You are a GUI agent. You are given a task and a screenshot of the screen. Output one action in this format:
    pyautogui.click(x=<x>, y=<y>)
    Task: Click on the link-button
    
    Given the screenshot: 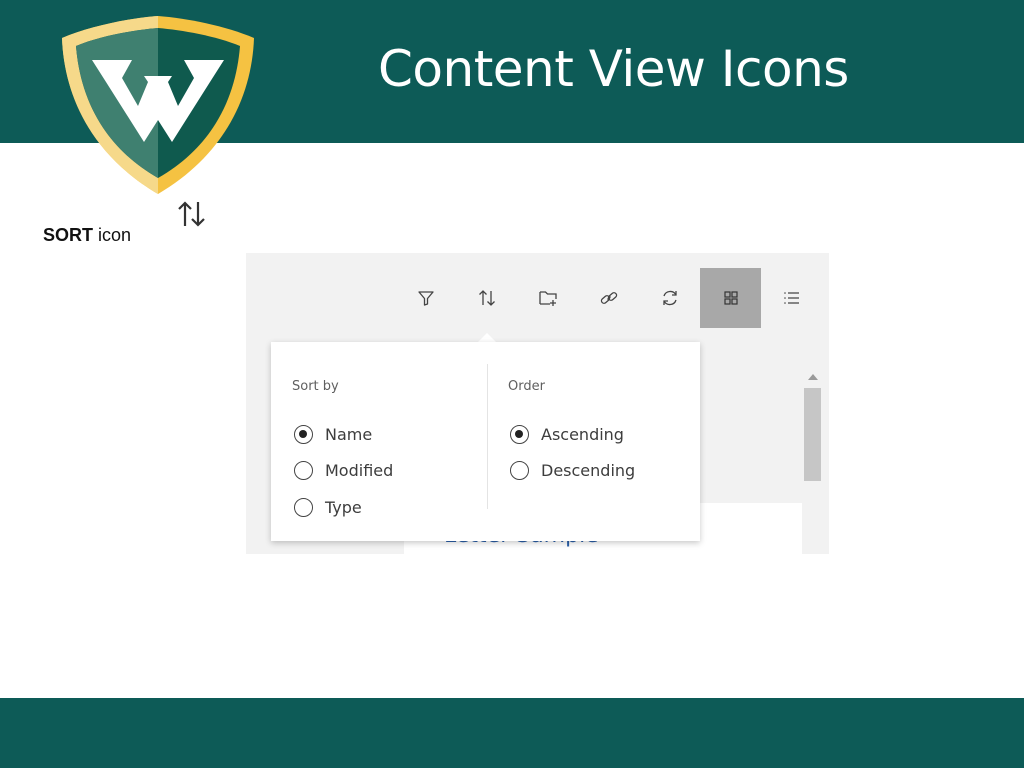 What is the action you would take?
    pyautogui.click(x=608, y=298)
    